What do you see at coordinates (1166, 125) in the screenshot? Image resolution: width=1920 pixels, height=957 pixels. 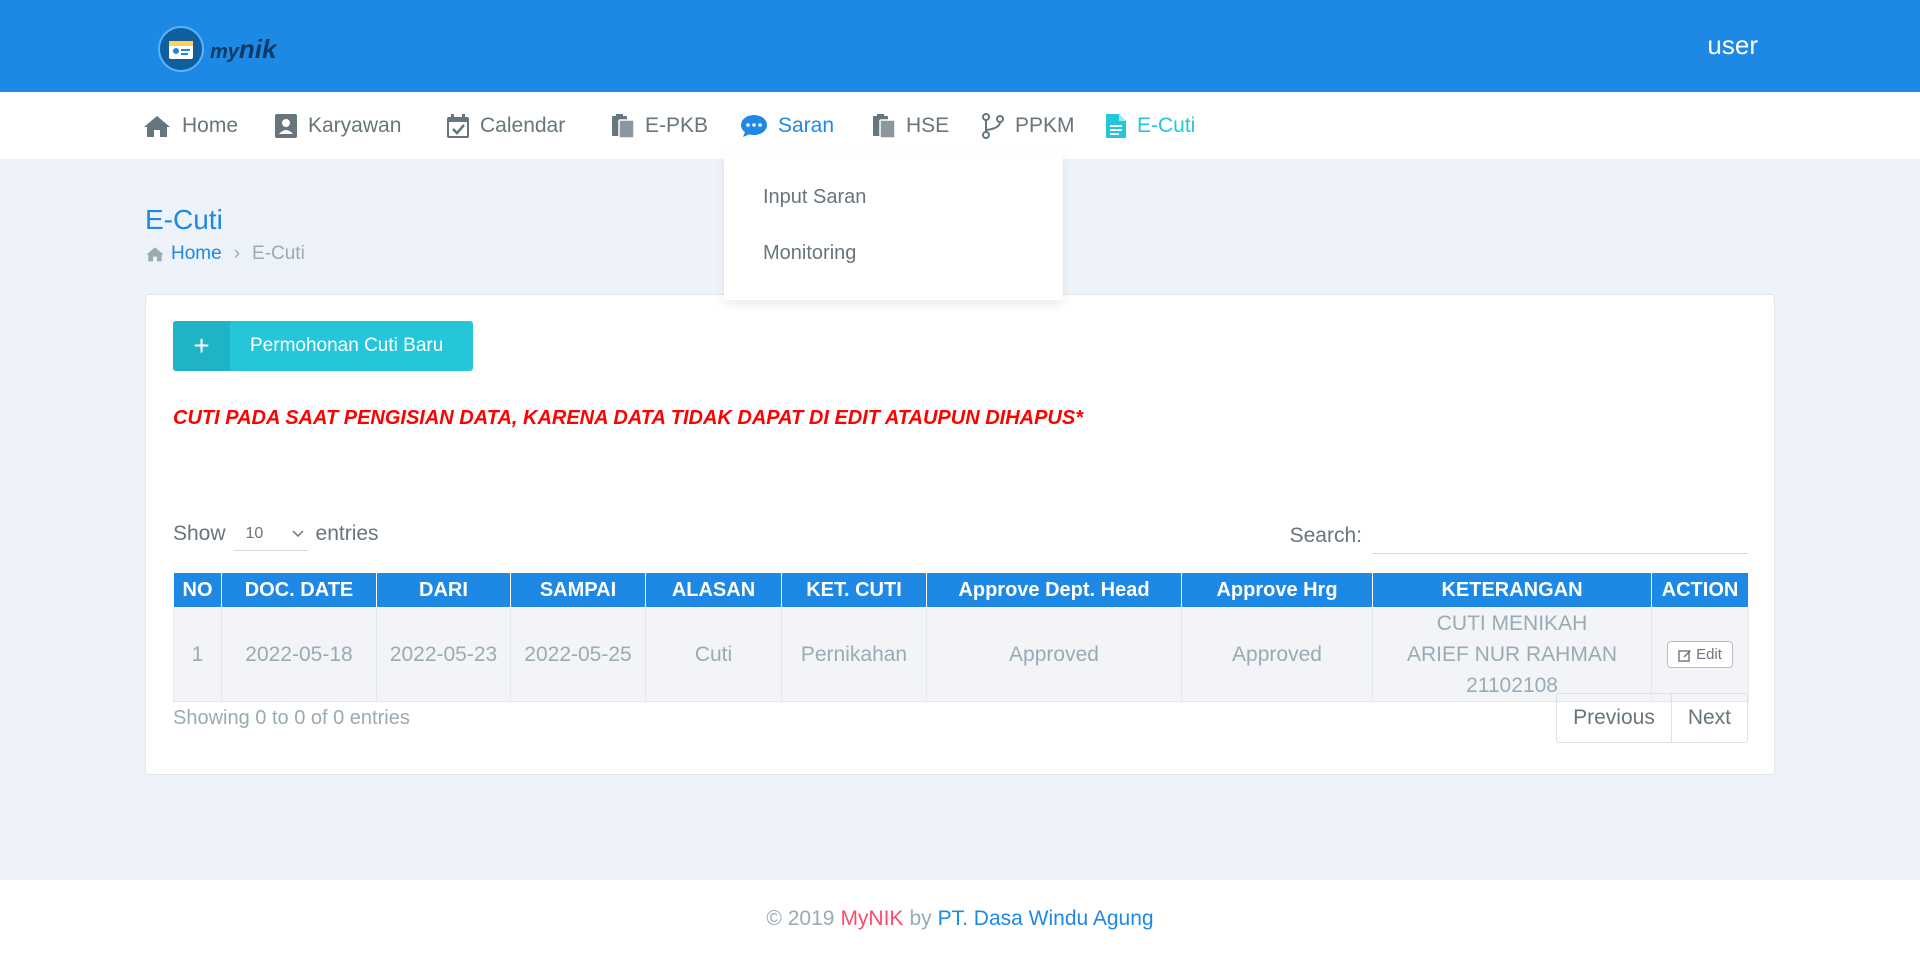 I see `nav-ecuti-label: E-Cuti` at bounding box center [1166, 125].